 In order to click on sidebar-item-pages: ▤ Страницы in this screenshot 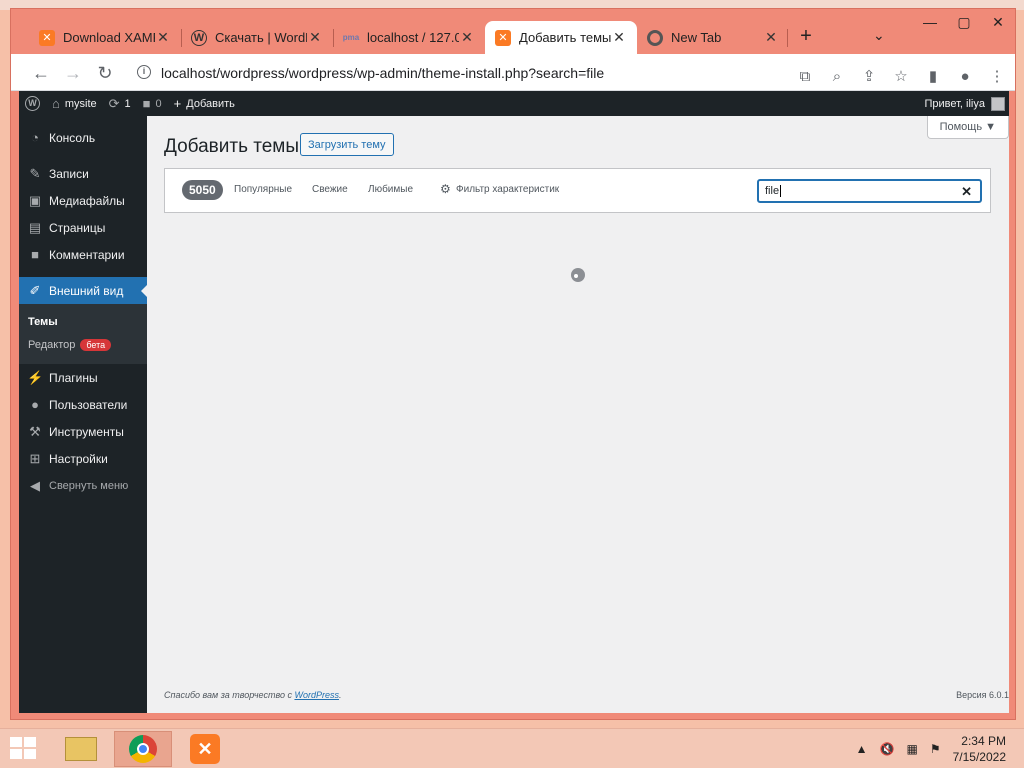, I will do `click(83, 227)`.